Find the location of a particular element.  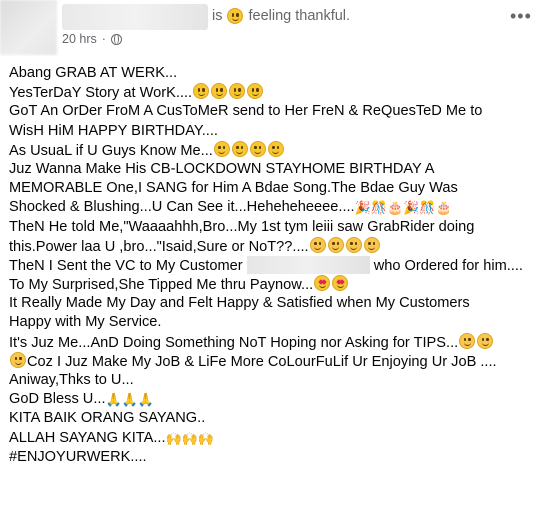

feeling-status: is feeling thankful. is located at coordinates (281, 16).